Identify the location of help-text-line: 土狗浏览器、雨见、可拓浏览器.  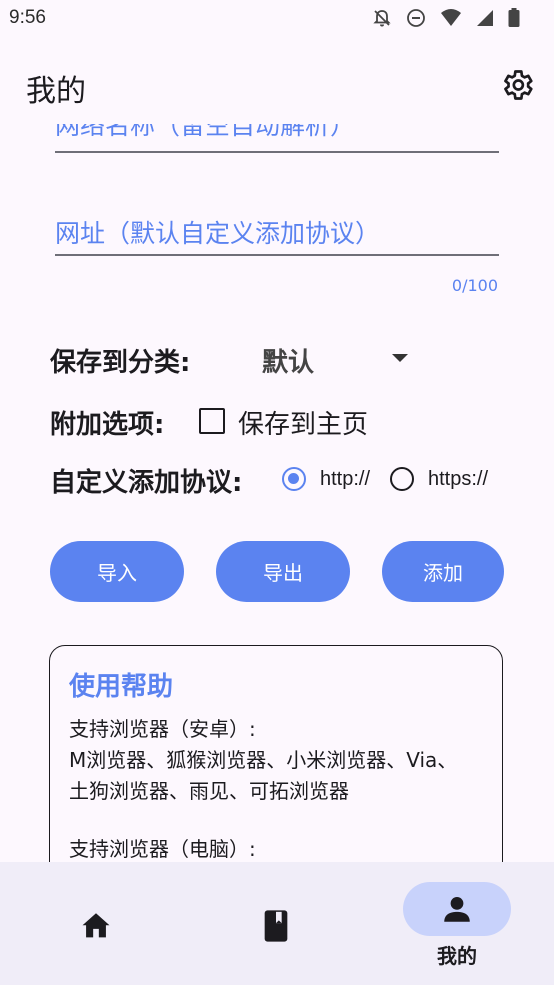
(209, 791).